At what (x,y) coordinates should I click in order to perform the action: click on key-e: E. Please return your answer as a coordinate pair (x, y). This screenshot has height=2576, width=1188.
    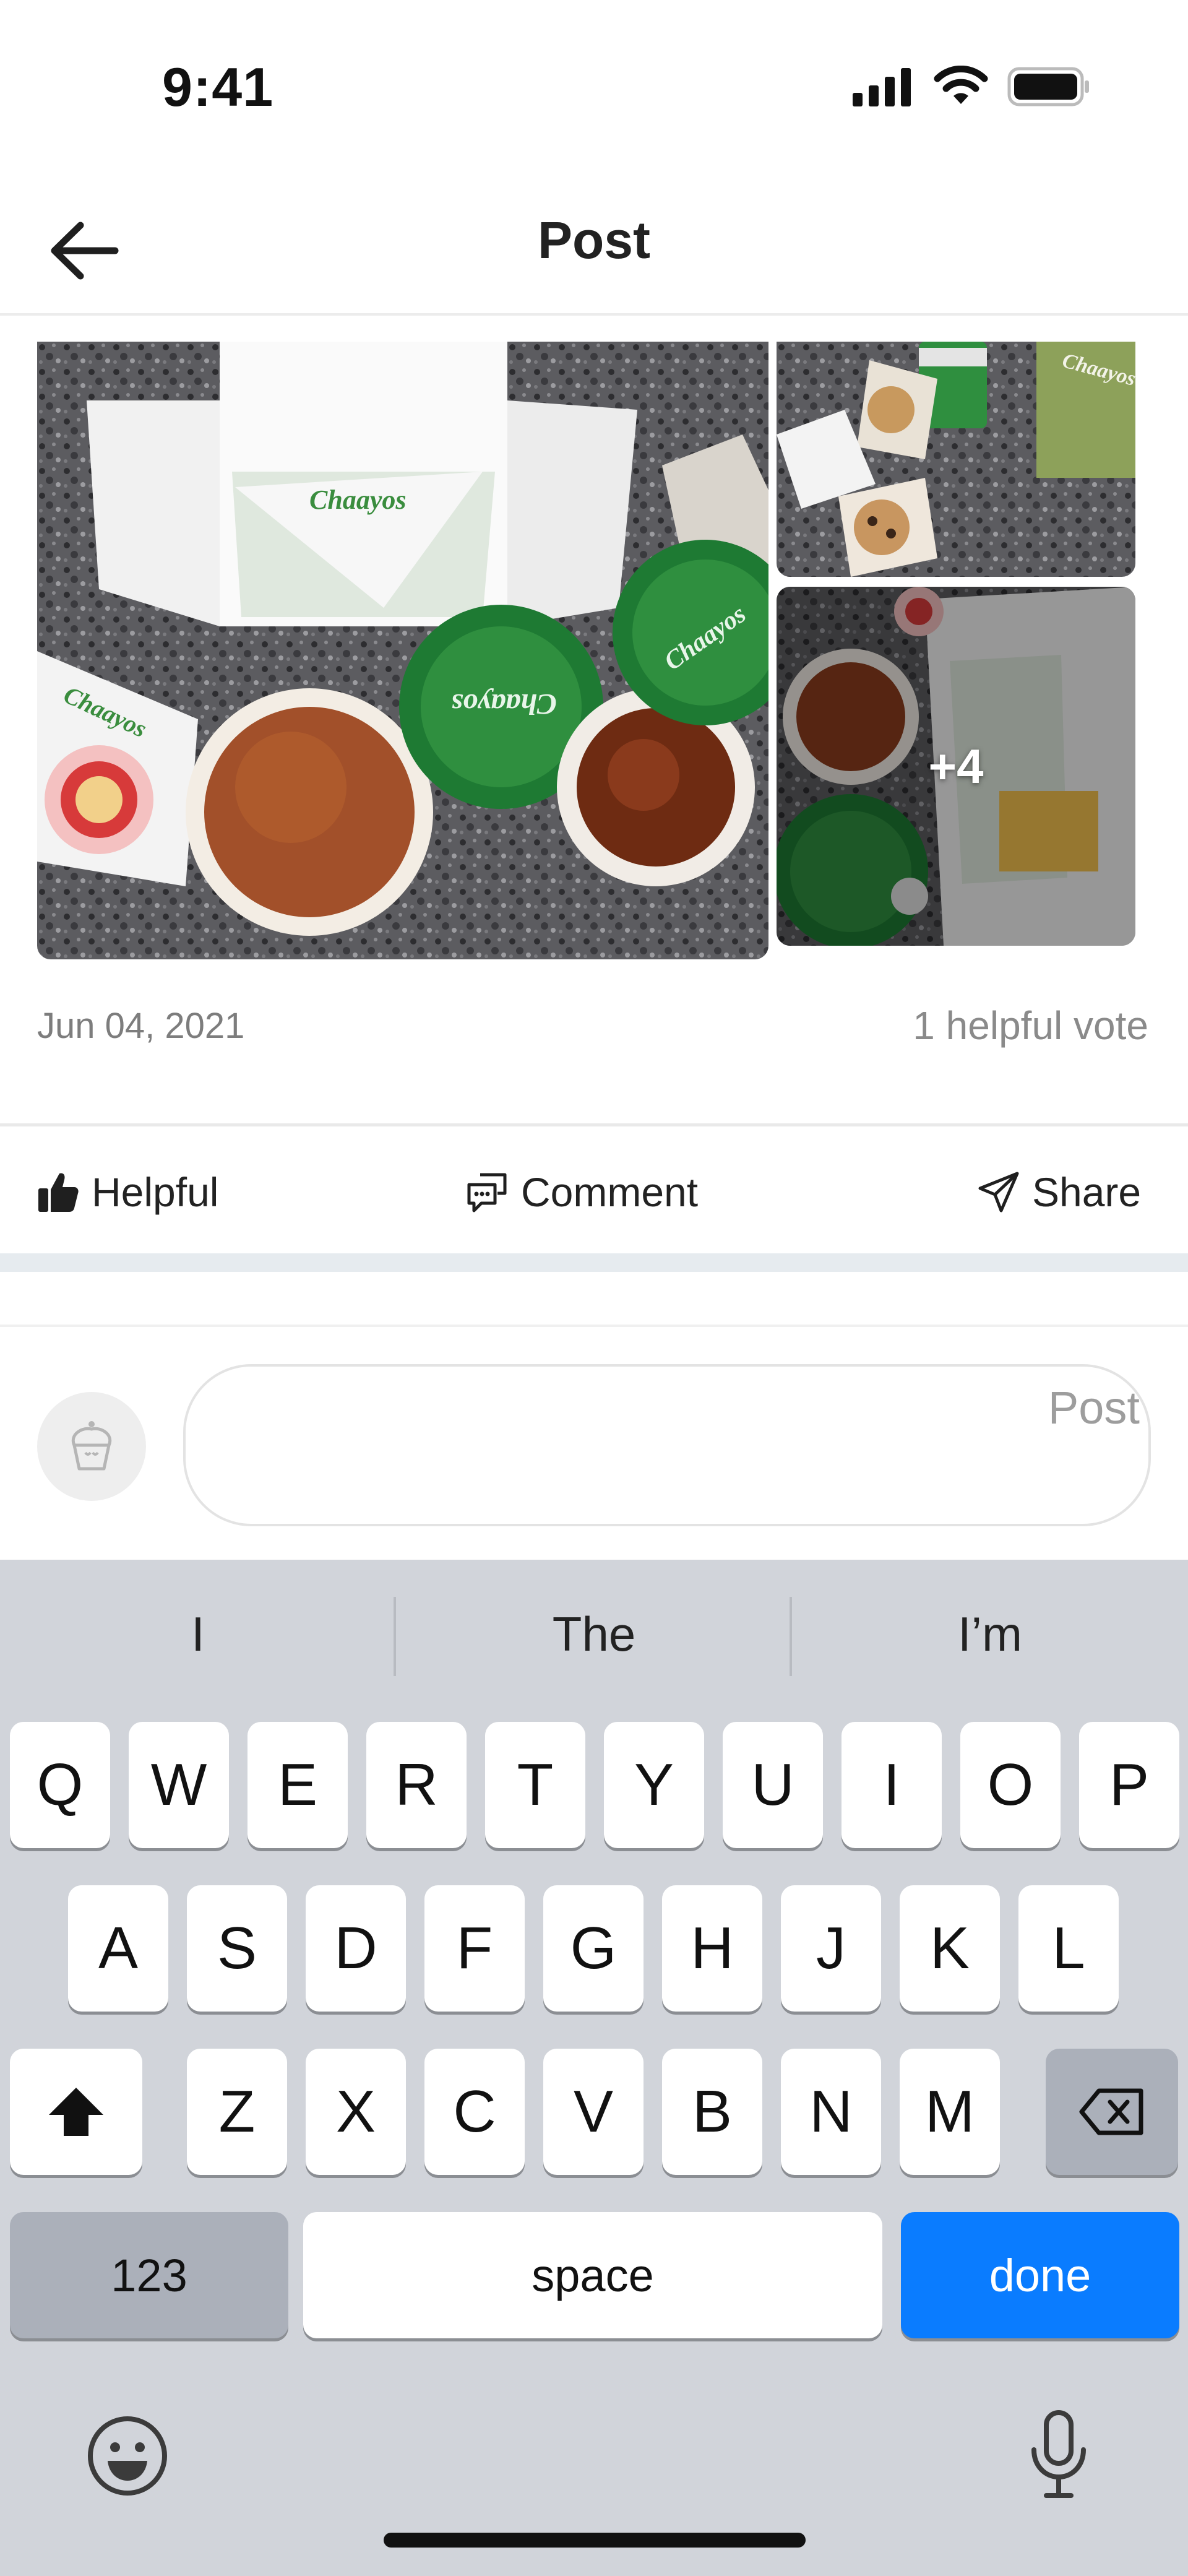
    Looking at the image, I should click on (298, 1785).